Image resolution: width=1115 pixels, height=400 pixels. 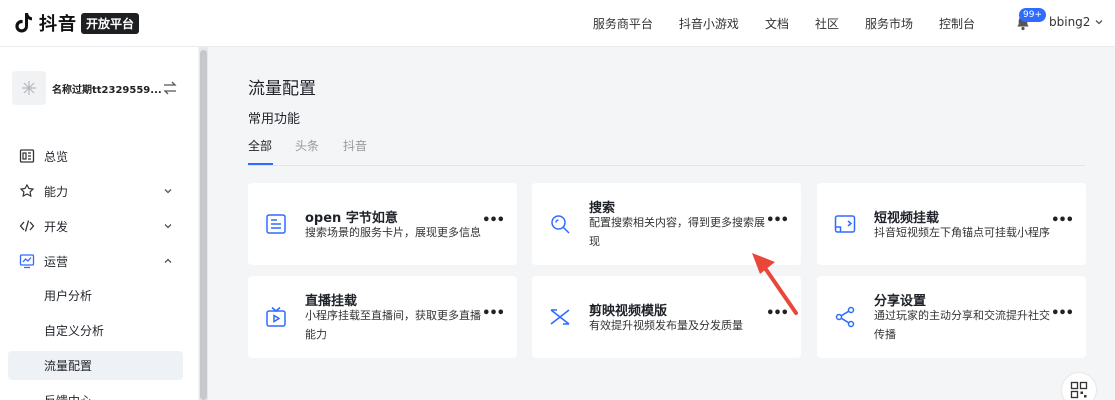 I want to click on sidebar-item-operations: 运营, so click(x=95, y=261).